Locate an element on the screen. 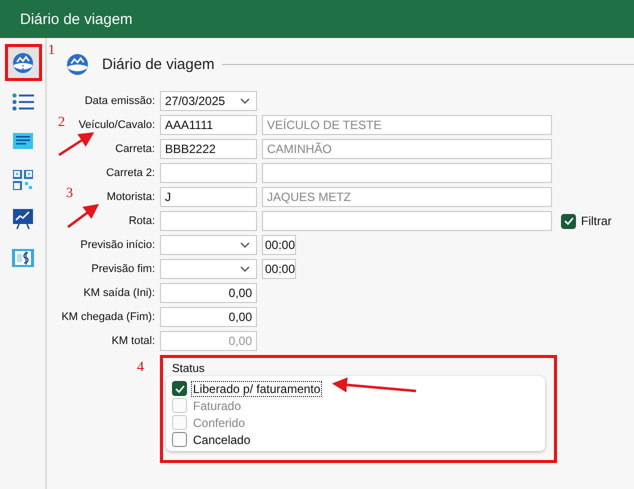  document-icon is located at coordinates (22, 141).